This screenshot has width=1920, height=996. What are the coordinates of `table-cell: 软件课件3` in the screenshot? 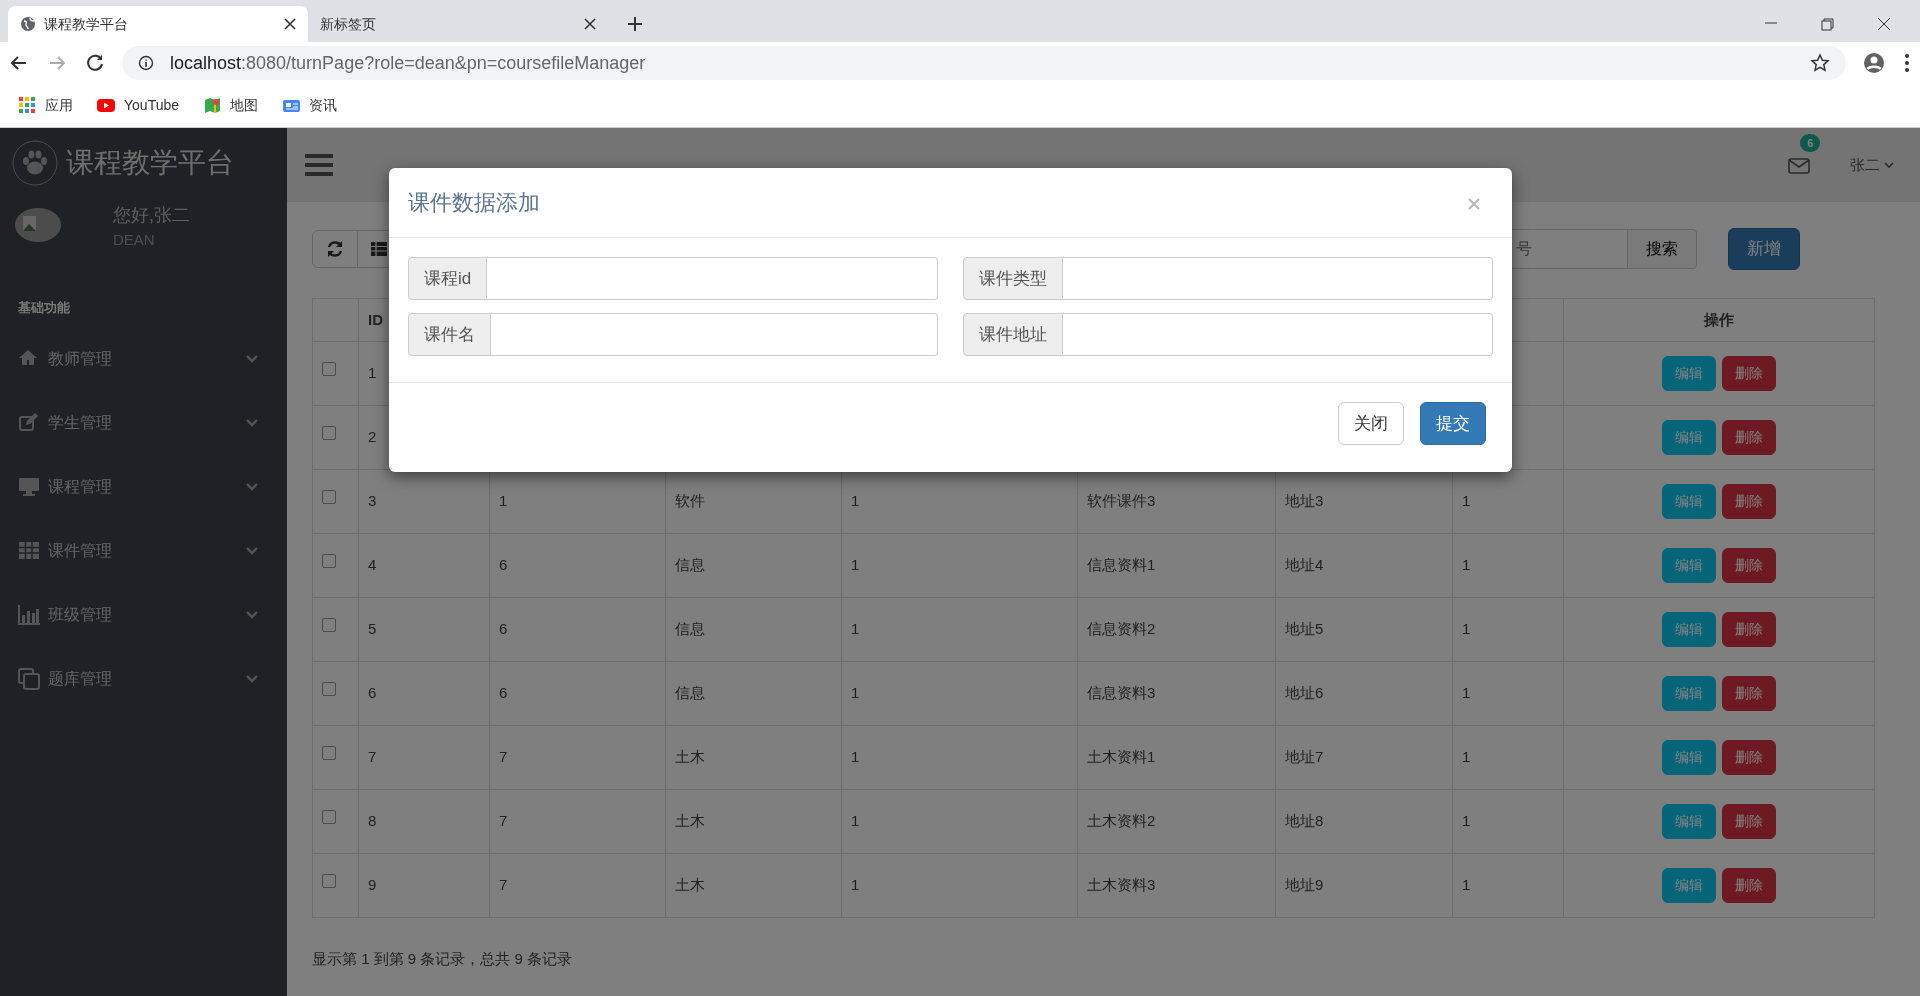 It's located at (1121, 501).